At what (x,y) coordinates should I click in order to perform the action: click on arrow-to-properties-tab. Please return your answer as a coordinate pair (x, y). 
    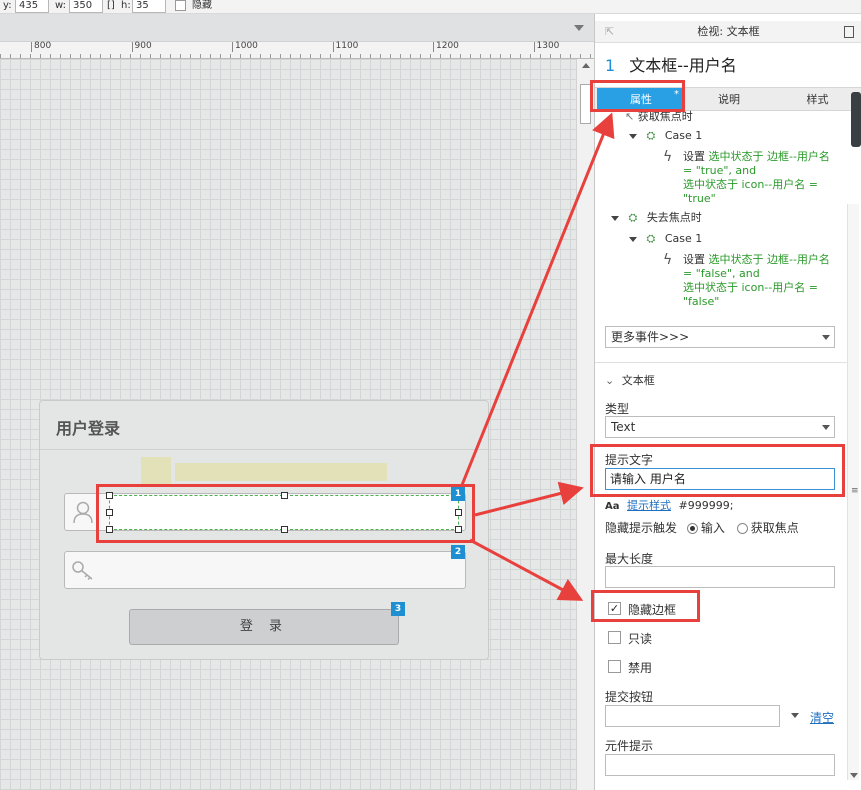
    Looking at the image, I should click on (537, 299).